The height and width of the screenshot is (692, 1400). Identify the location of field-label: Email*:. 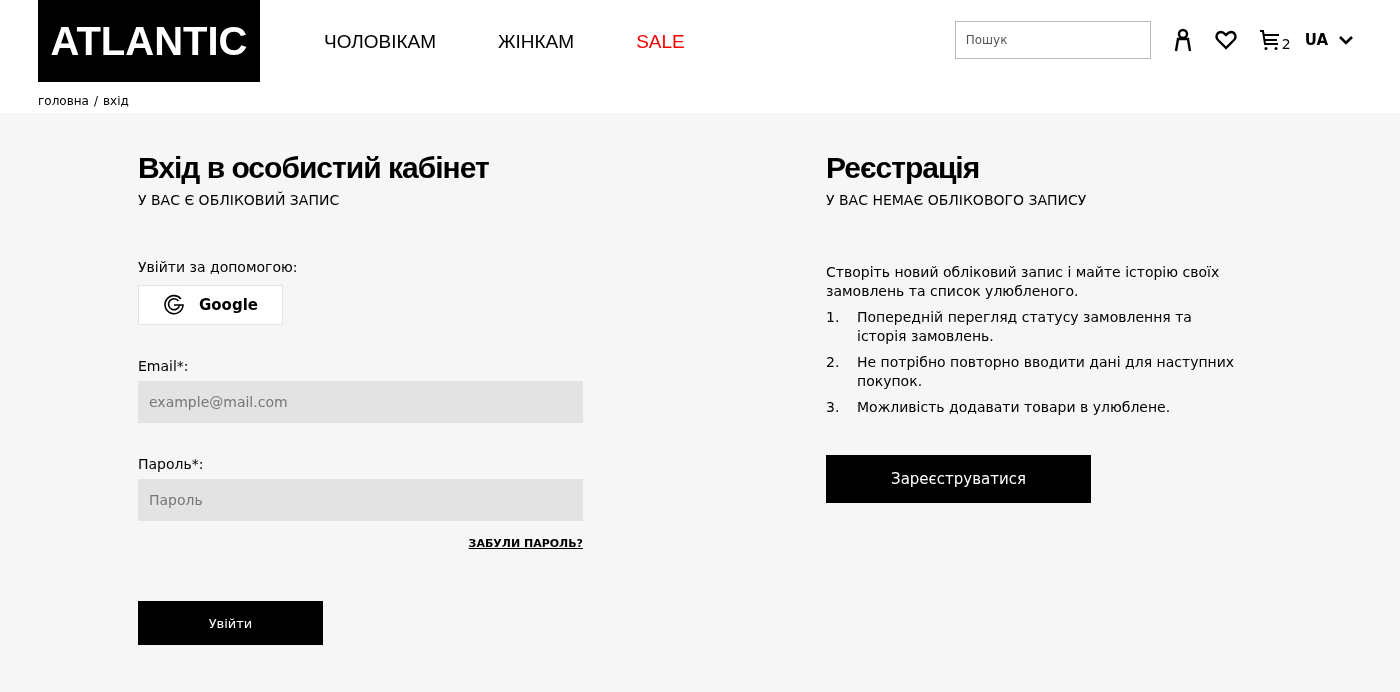
(163, 366).